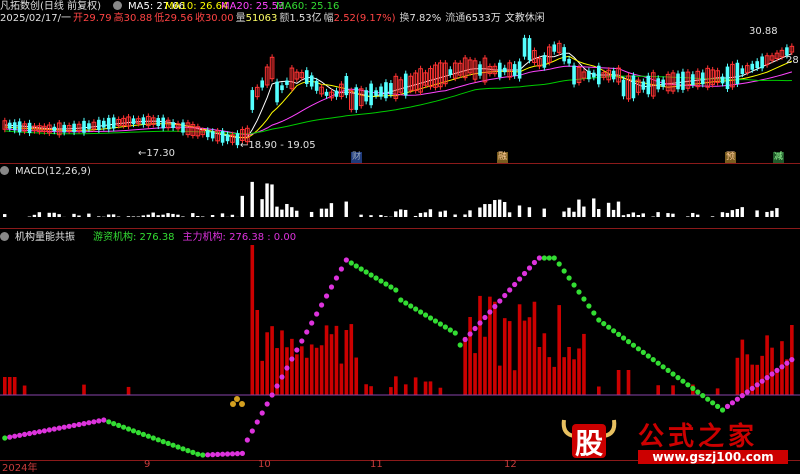 The image size is (800, 474). What do you see at coordinates (778, 157) in the screenshot?
I see `marker-reduce: 减` at bounding box center [778, 157].